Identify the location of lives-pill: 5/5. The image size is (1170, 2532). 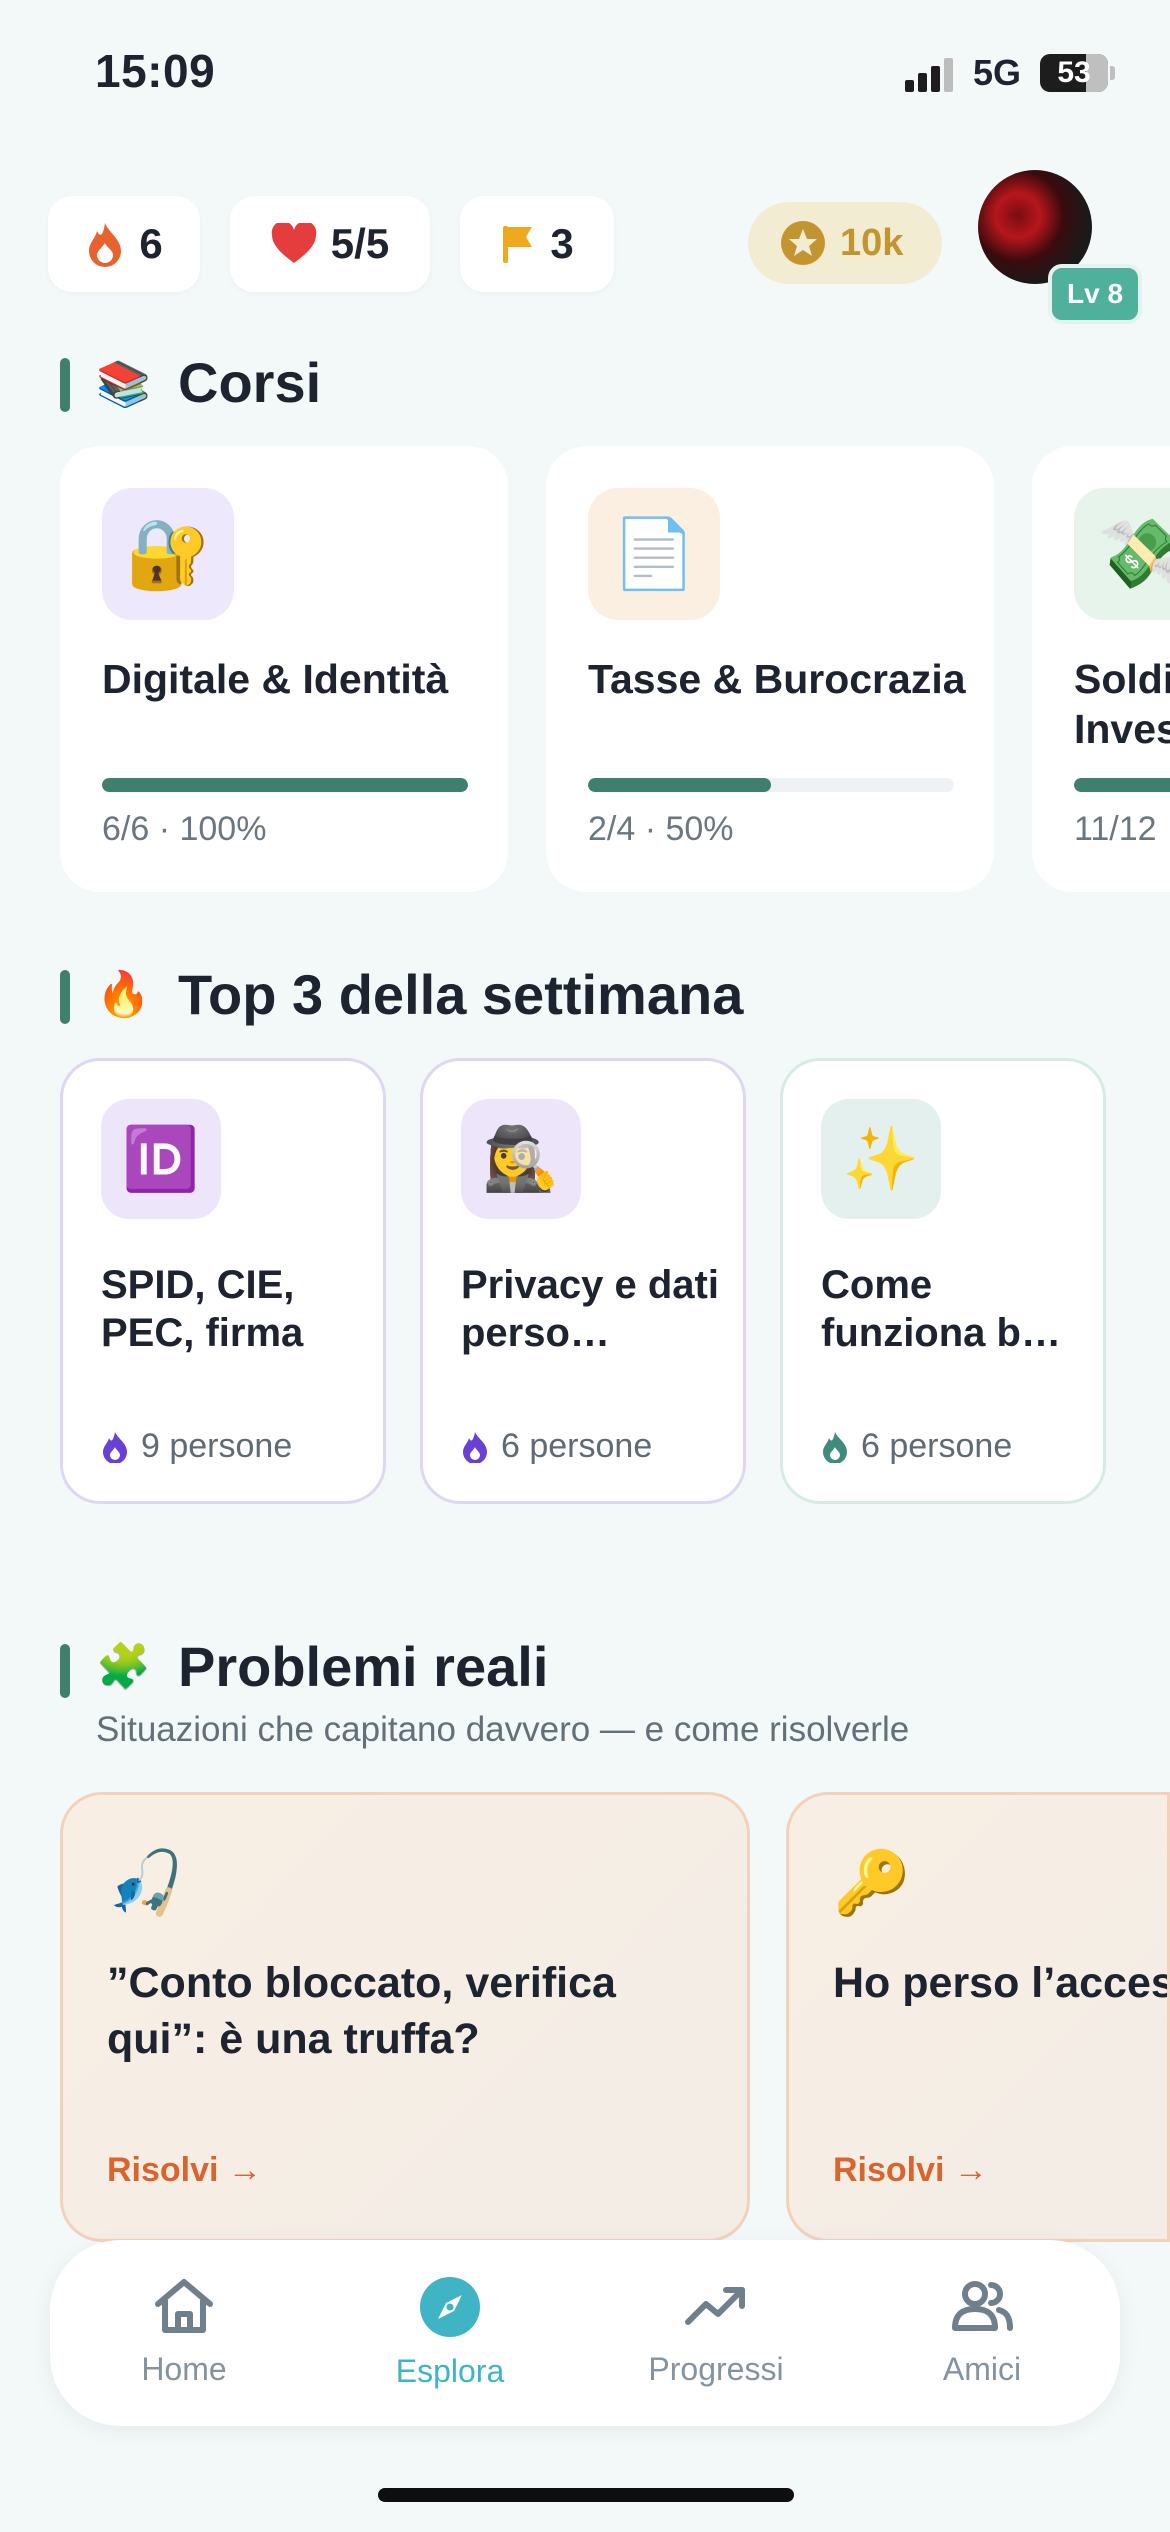
(330, 244).